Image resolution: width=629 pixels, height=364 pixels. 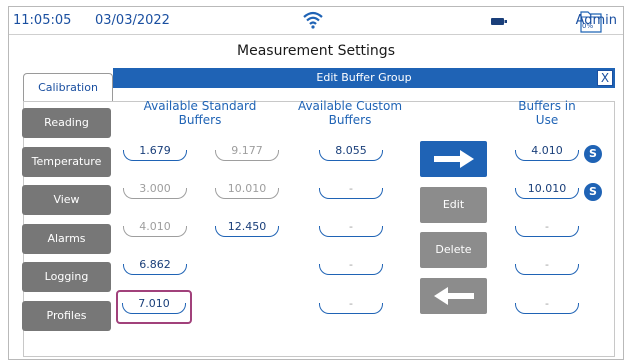 I want to click on standard-buffer: 4.010, so click(x=155, y=228).